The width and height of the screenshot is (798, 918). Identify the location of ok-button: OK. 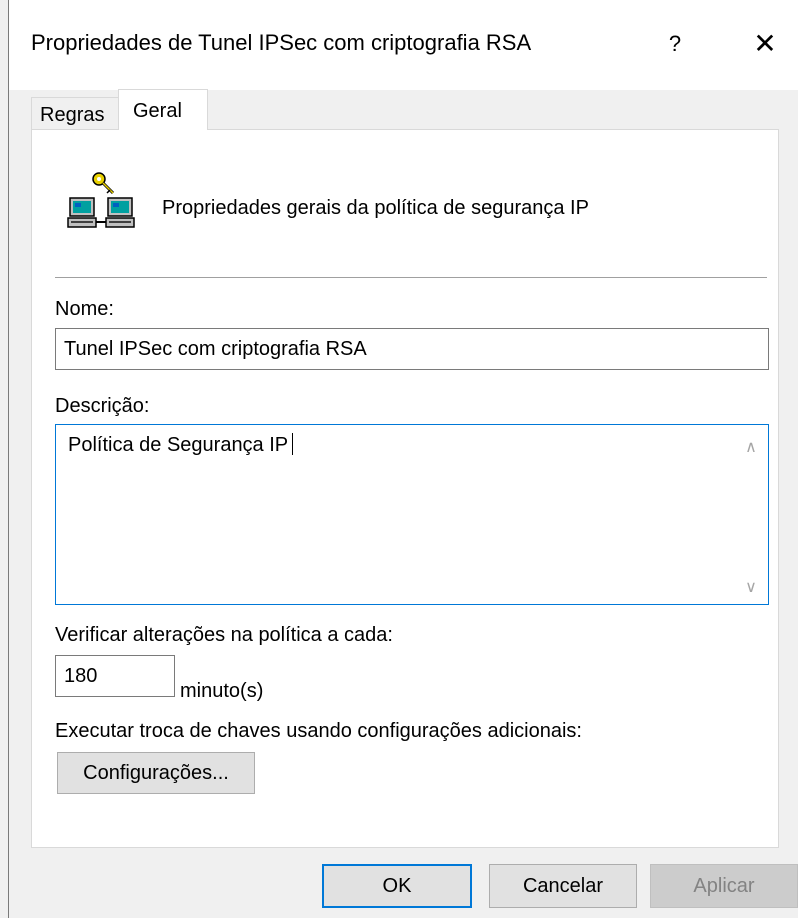
(397, 886).